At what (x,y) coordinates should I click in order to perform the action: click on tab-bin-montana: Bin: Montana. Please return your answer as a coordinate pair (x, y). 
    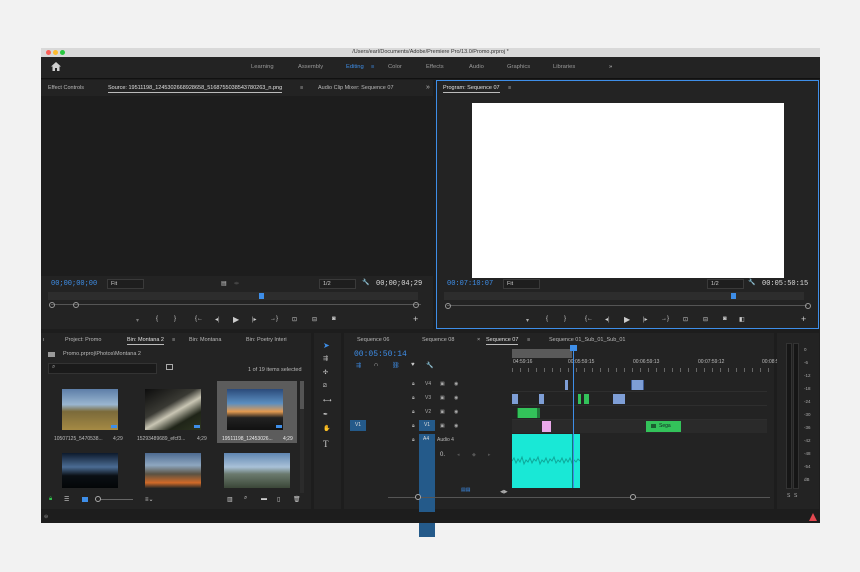
    Looking at the image, I should click on (205, 340).